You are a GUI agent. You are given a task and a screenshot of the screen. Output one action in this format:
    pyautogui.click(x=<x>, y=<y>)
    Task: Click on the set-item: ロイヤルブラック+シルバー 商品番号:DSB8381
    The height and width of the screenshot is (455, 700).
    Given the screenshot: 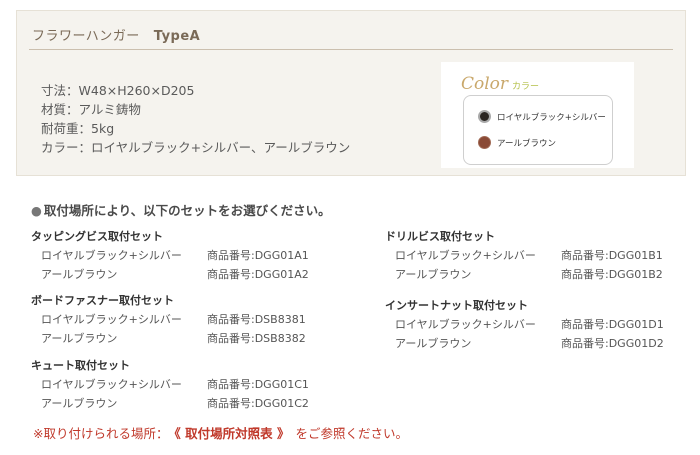 What is the action you would take?
    pyautogui.click(x=168, y=319)
    